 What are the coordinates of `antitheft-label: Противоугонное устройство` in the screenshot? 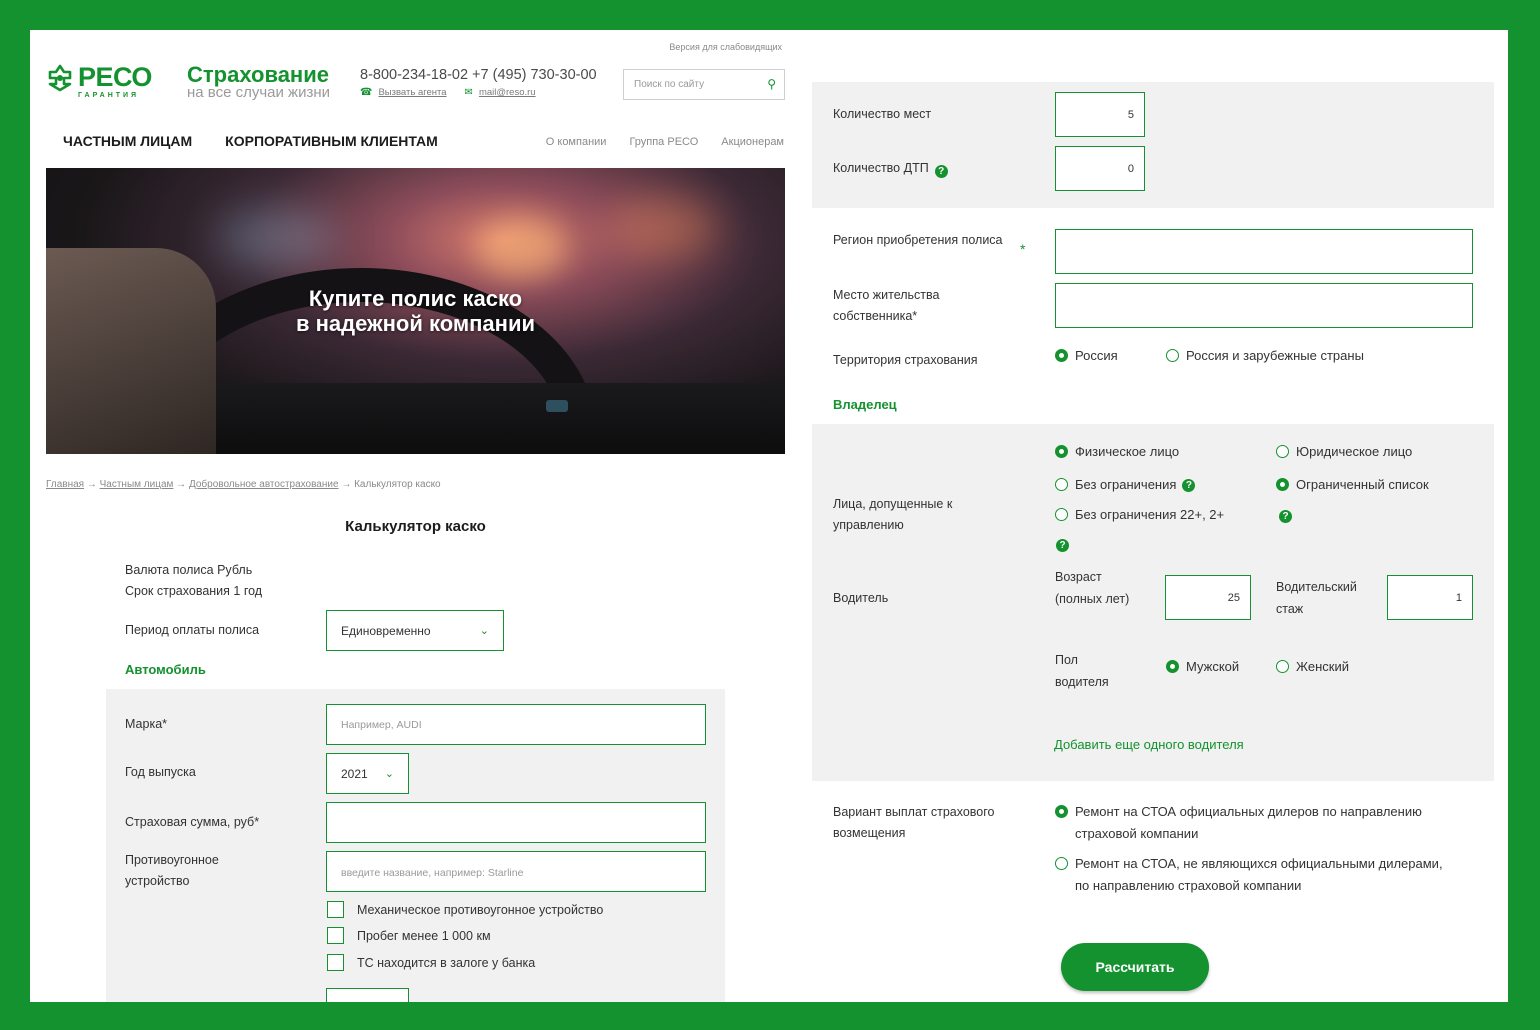 It's located at (172, 870).